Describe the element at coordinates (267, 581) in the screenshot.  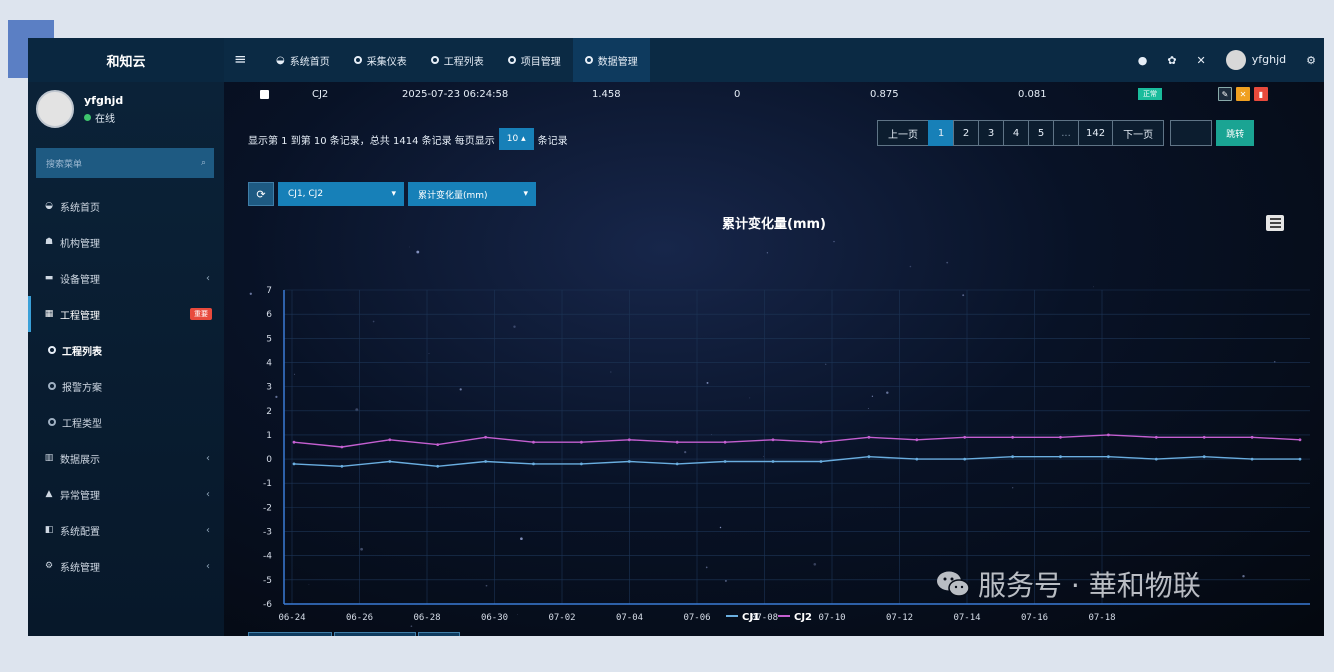
I see `y-tick-label: -5` at that location.